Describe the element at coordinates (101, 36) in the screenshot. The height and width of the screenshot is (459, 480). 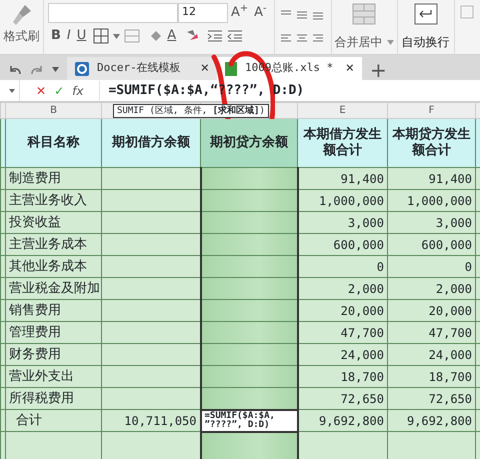
I see `borders-icon` at that location.